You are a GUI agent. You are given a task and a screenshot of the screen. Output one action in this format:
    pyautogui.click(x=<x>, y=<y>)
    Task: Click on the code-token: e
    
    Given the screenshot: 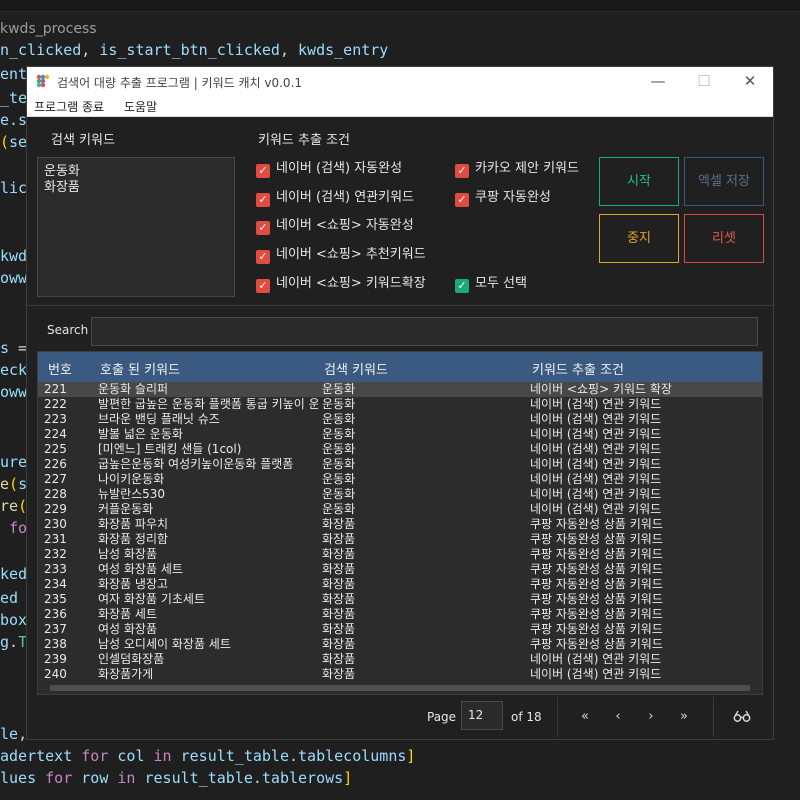 What is the action you would take?
    pyautogui.click(x=5, y=484)
    